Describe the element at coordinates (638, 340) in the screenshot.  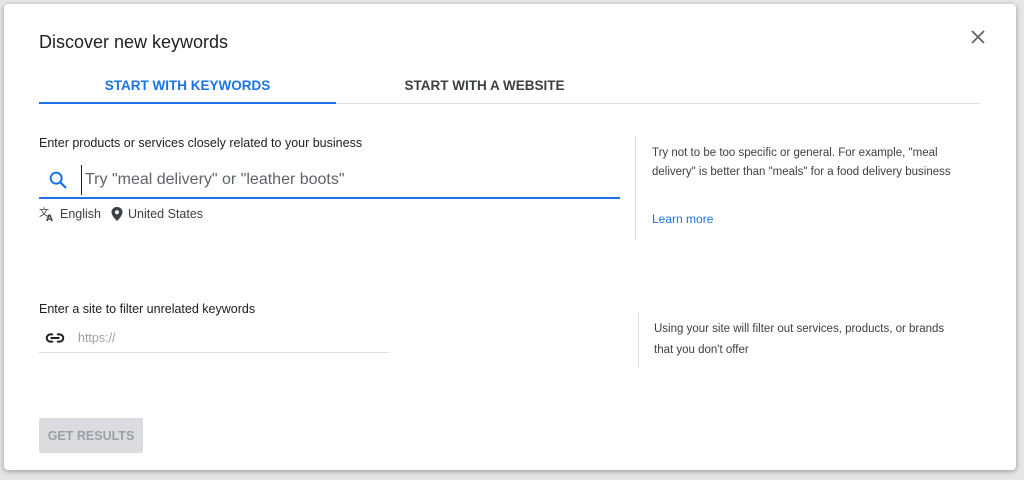
I see `site-hint-divider` at that location.